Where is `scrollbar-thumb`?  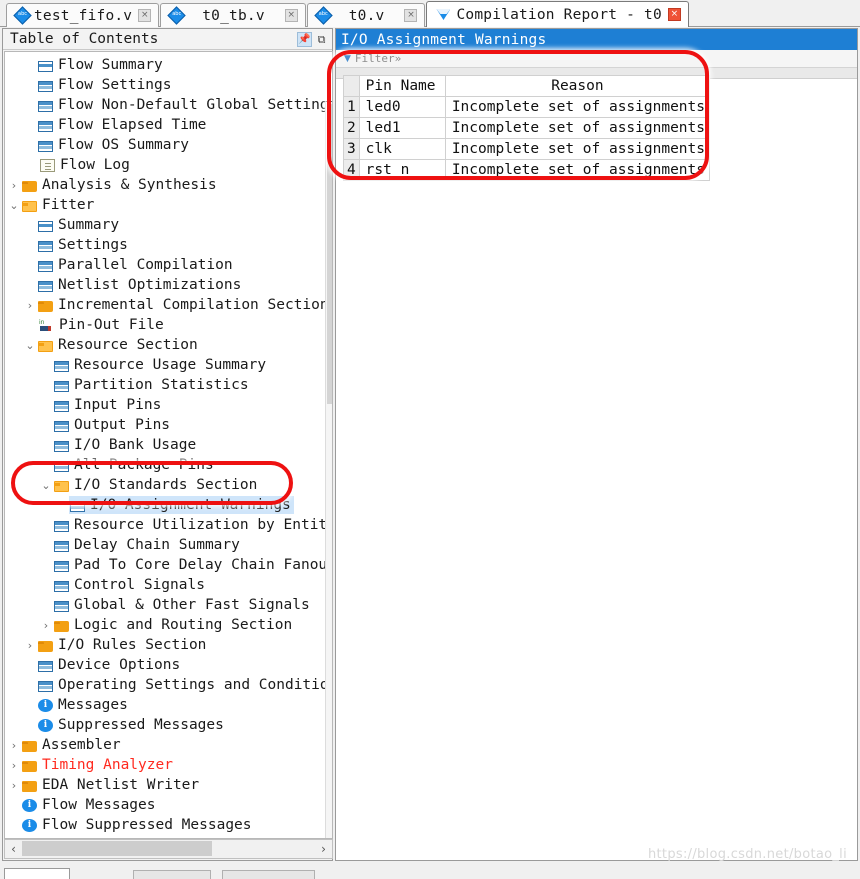
scrollbar-thumb is located at coordinates (329, 254).